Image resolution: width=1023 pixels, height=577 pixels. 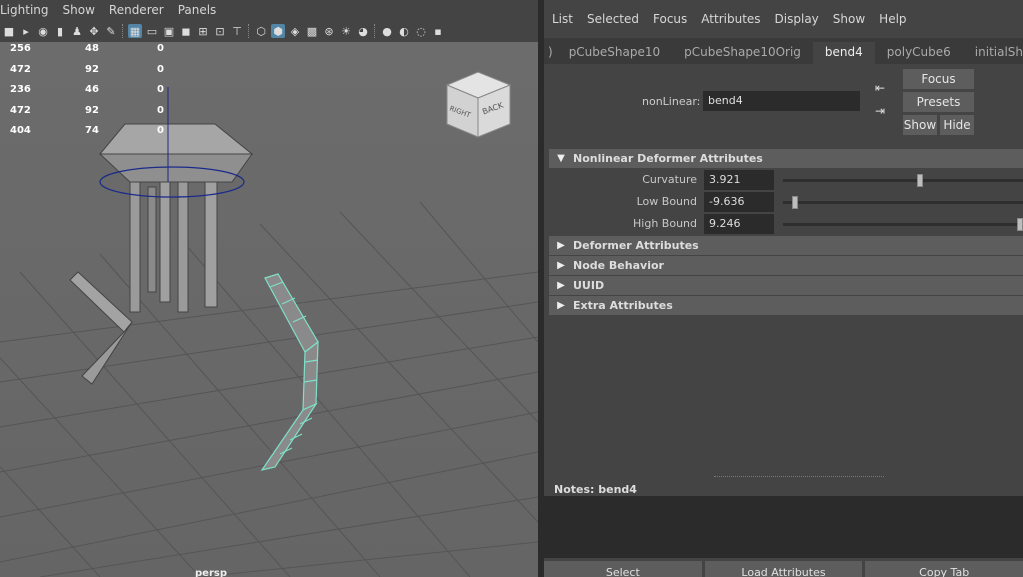 What do you see at coordinates (589, 285) in the screenshot?
I see `section-title: UUID` at bounding box center [589, 285].